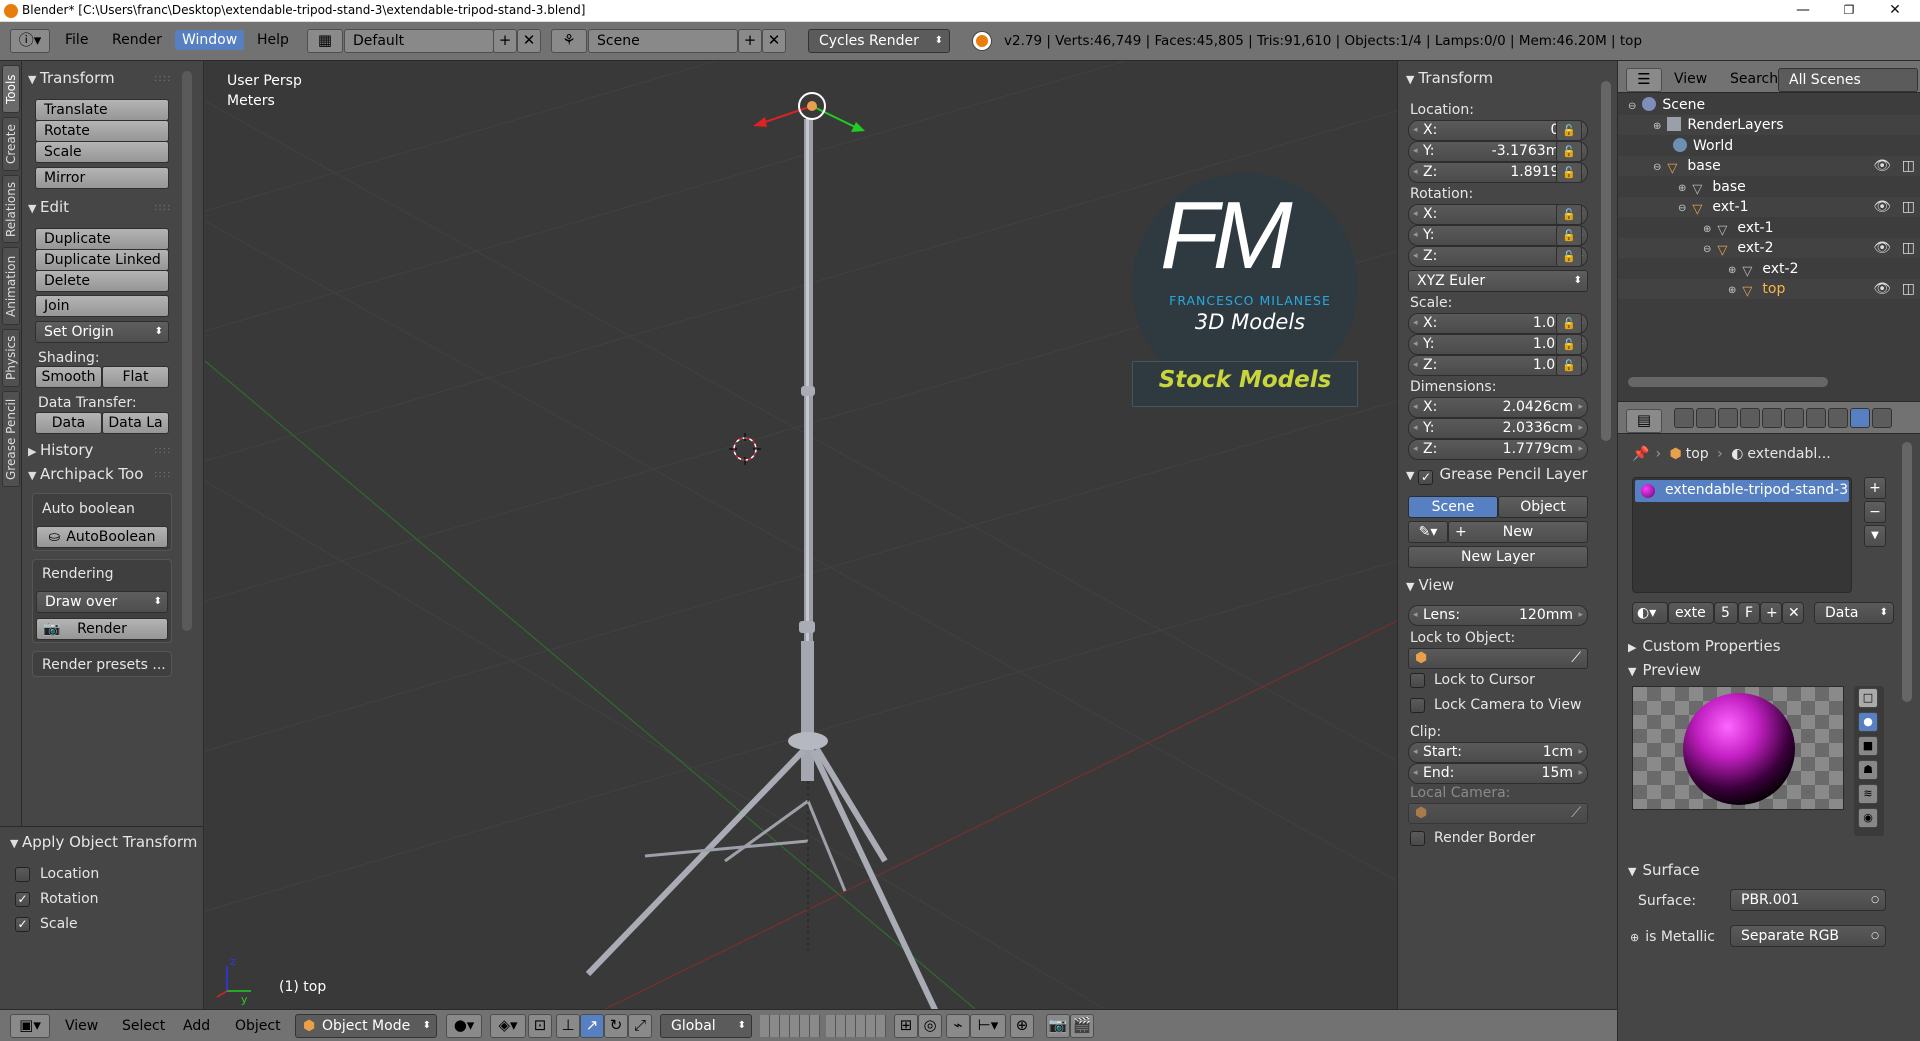 The height and width of the screenshot is (1041, 1920). I want to click on toolshelf-scrollbar, so click(187, 351).